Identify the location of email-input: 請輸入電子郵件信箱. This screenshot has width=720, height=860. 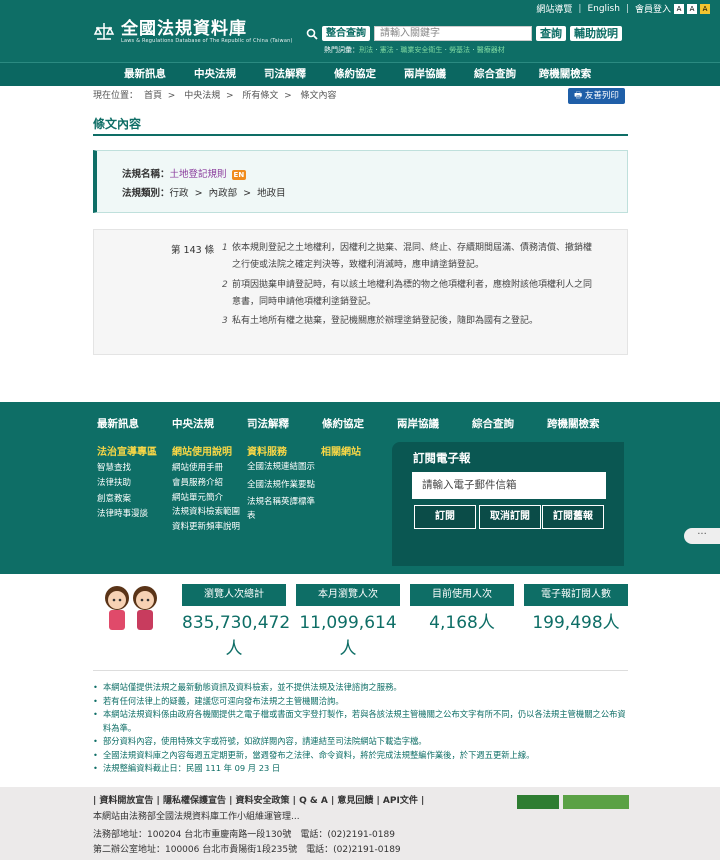
(509, 485).